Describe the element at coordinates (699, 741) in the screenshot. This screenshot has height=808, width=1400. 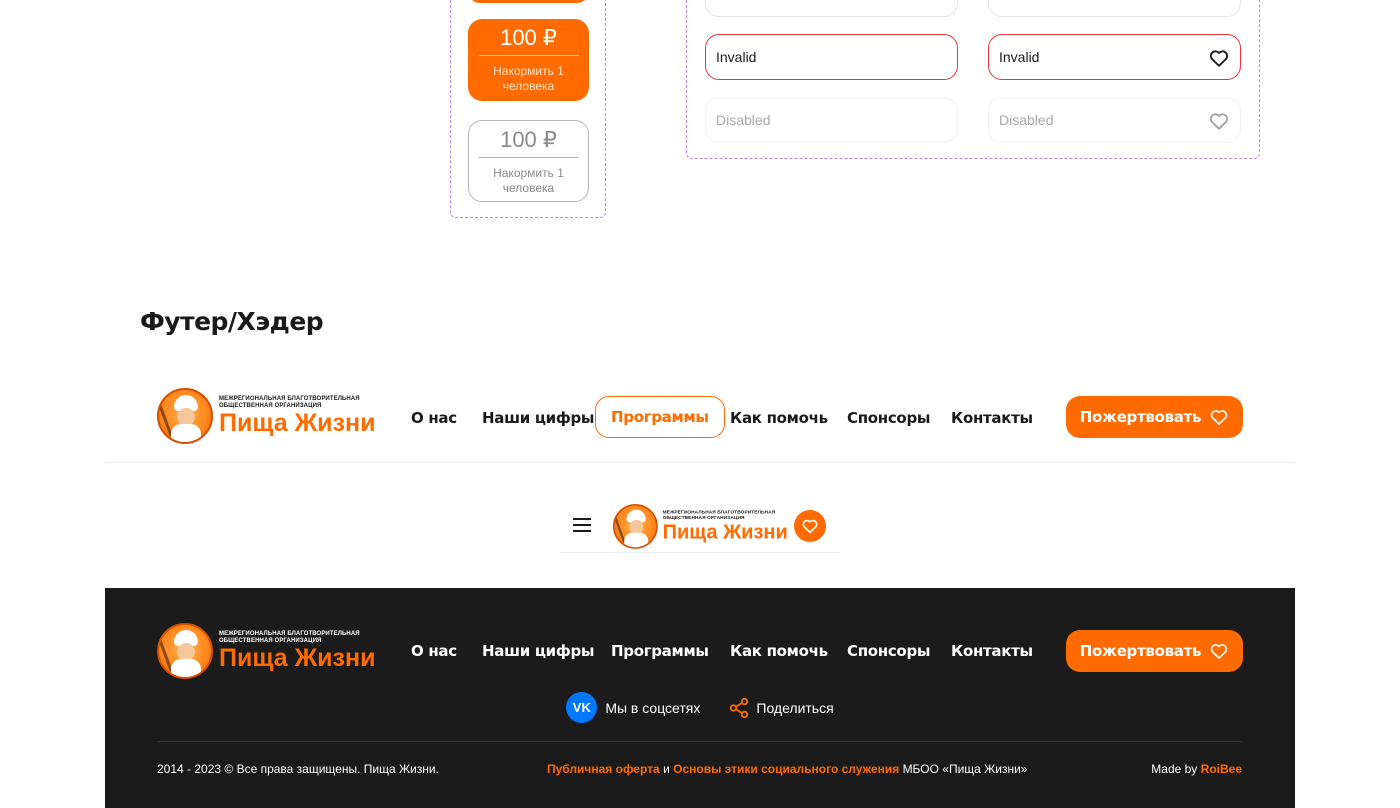
I see `footer-divider` at that location.